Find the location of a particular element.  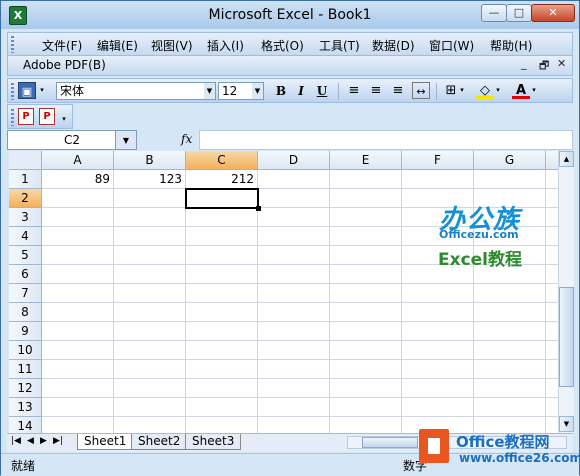

row-header-13: 13 is located at coordinates (25, 407).